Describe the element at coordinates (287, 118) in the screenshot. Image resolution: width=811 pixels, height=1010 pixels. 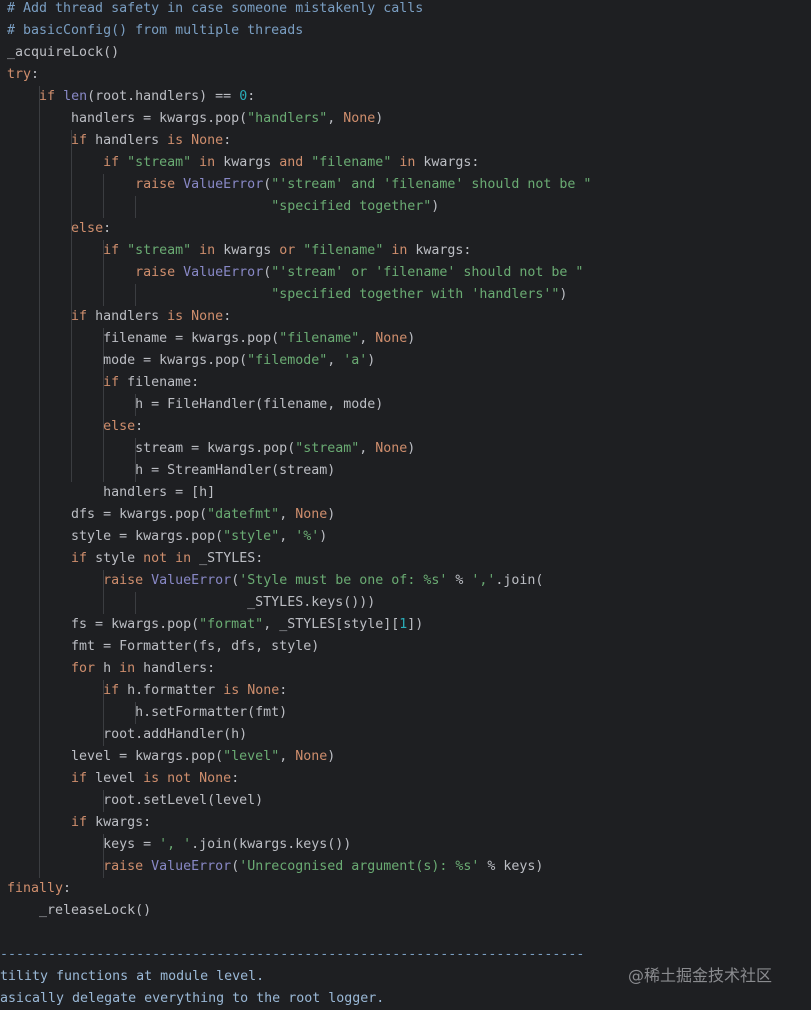
I see `code-token: "handlers"` at that location.